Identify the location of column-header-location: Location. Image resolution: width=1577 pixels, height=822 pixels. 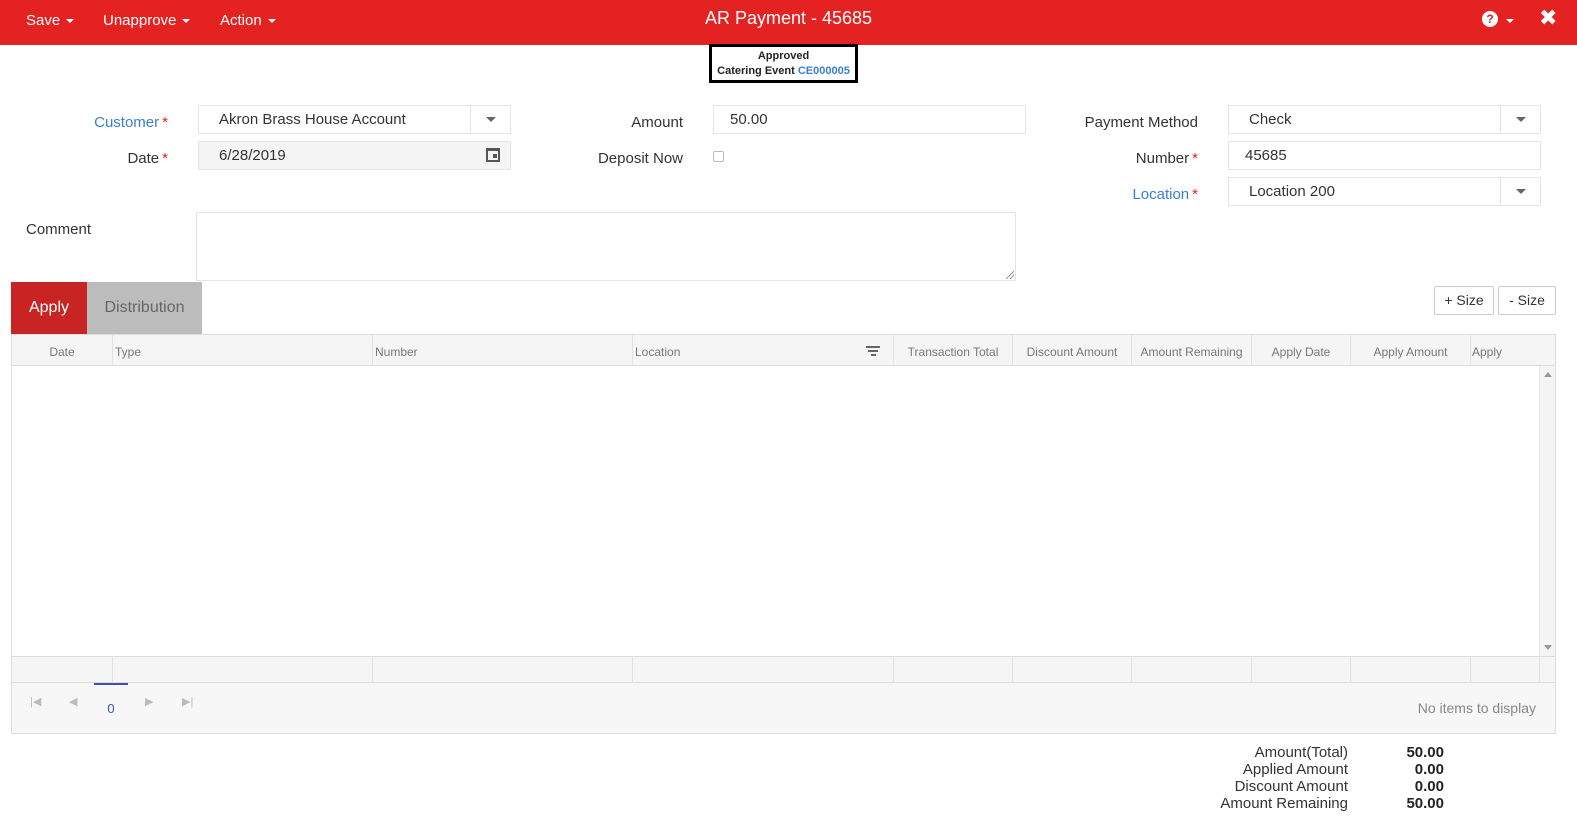
(762, 350).